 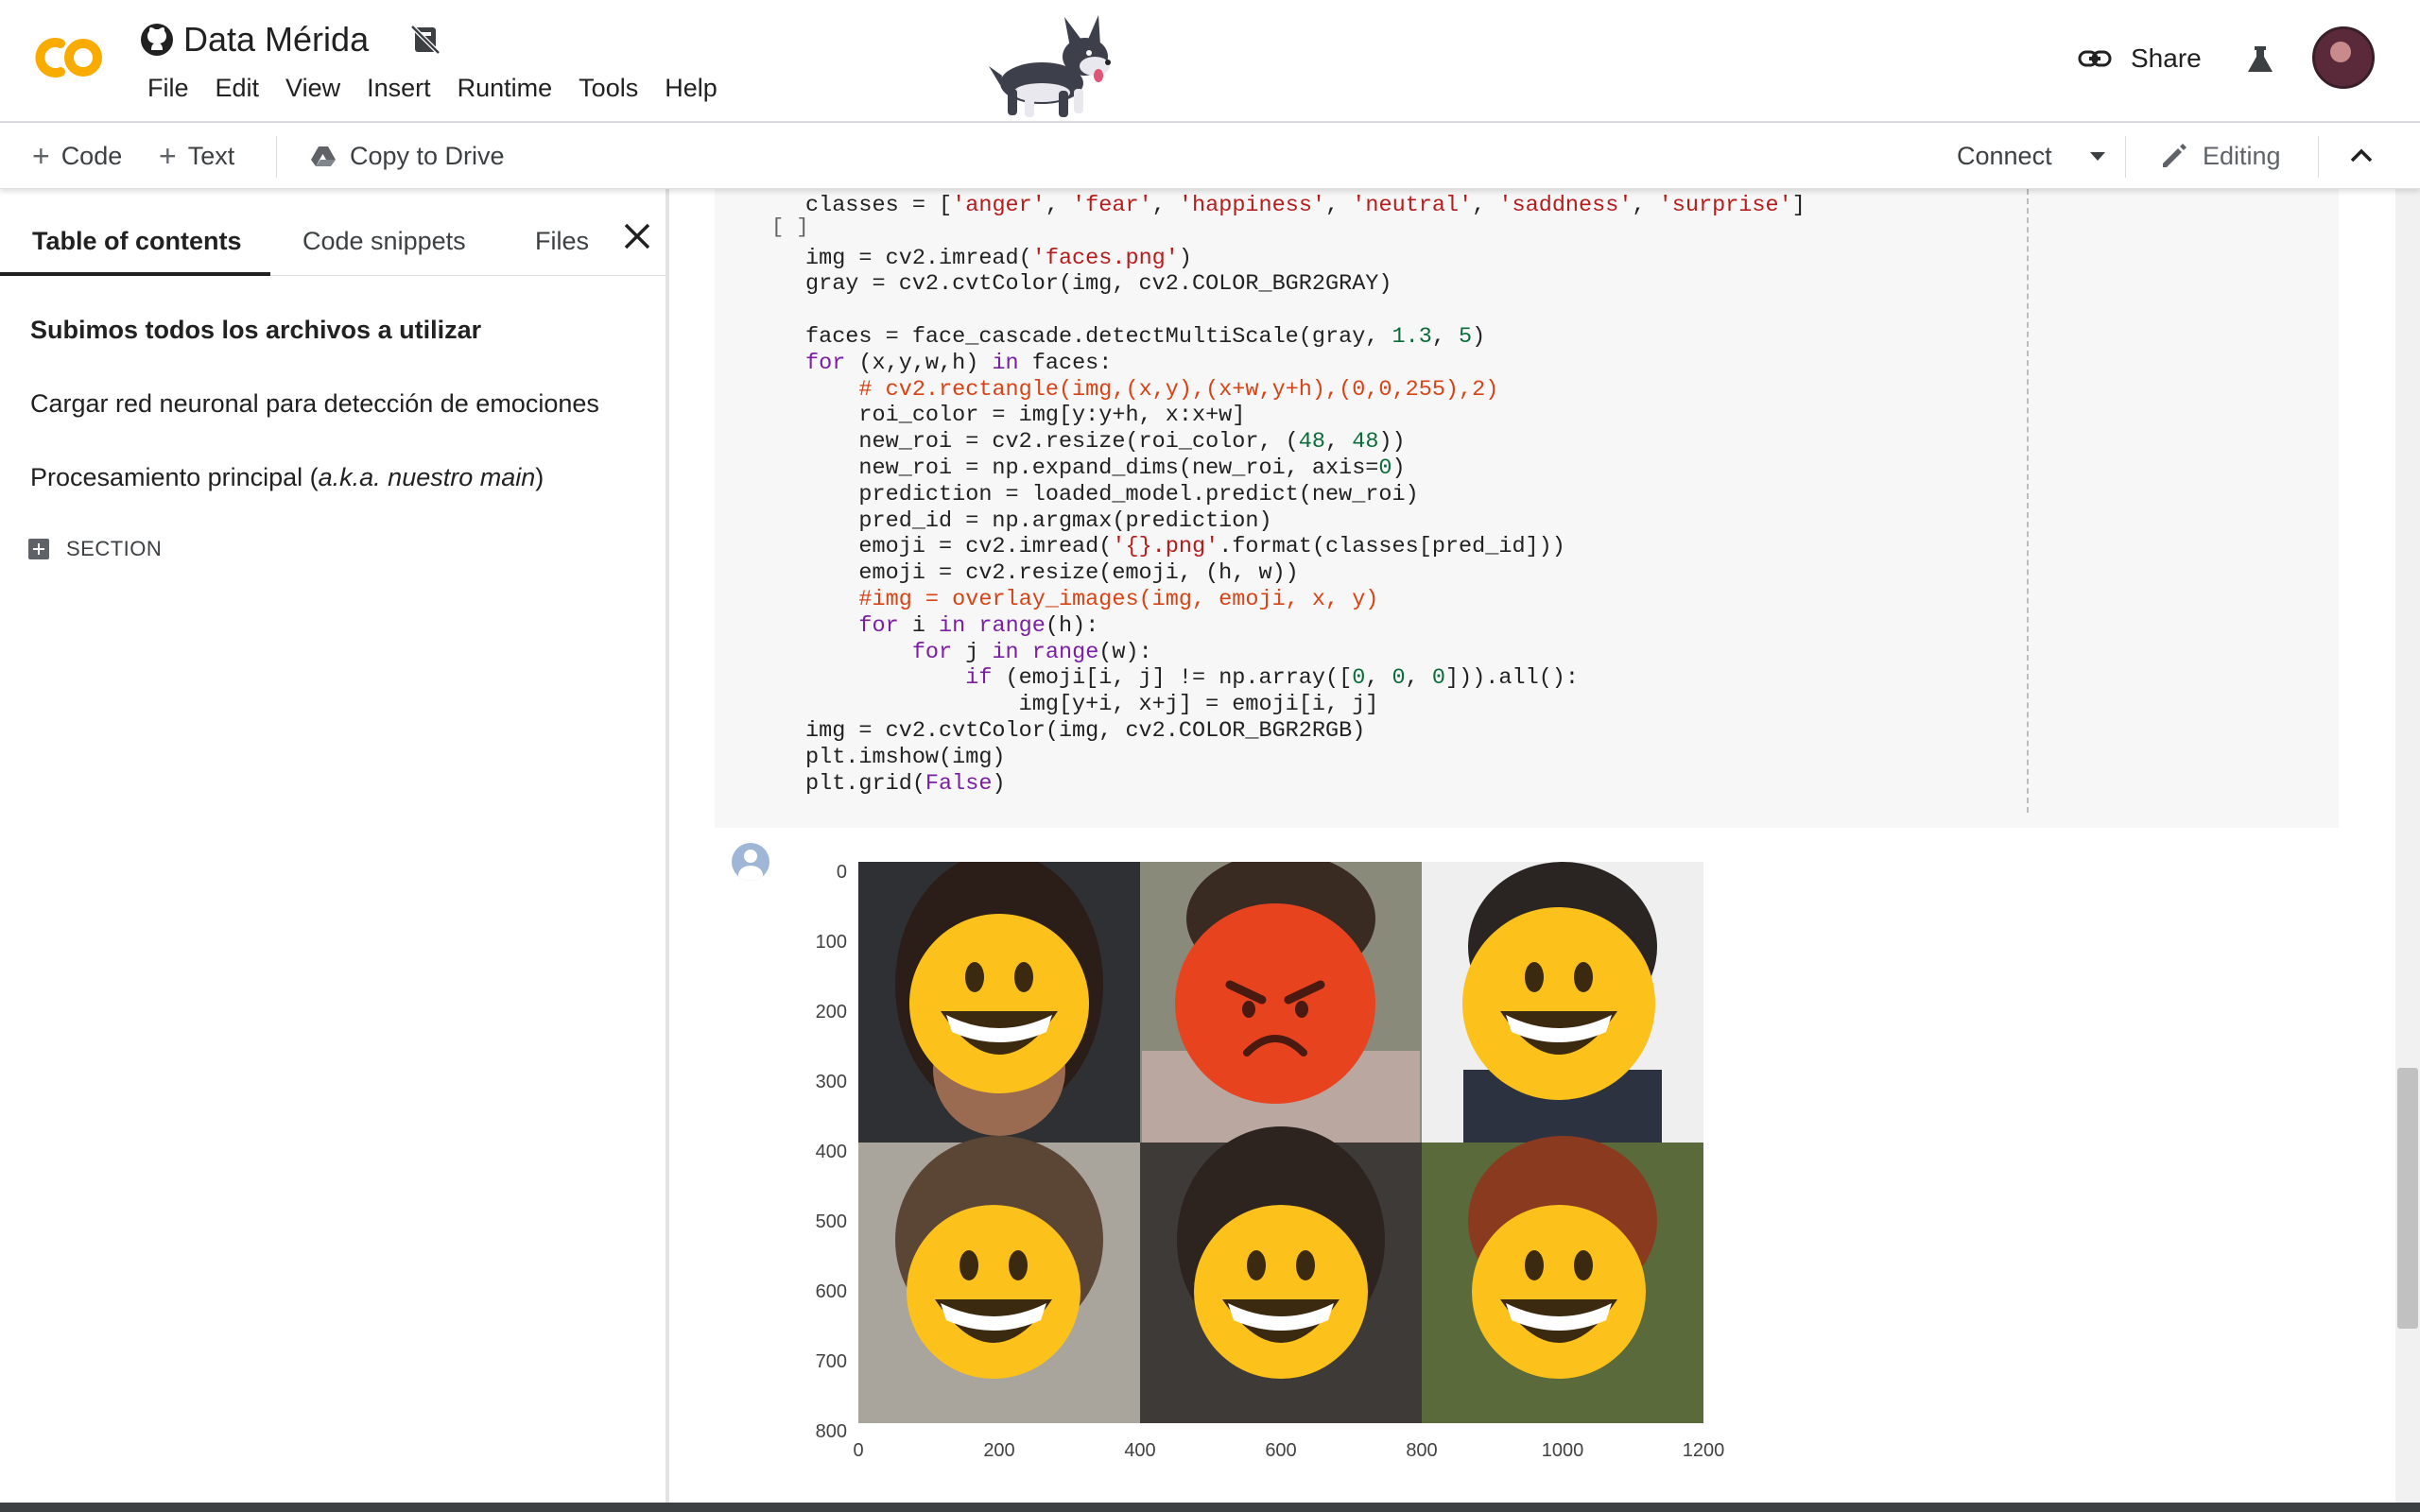 What do you see at coordinates (1092, 705) in the screenshot?
I see `code-line: img[y+i, x+j] = emoji[i, j]` at bounding box center [1092, 705].